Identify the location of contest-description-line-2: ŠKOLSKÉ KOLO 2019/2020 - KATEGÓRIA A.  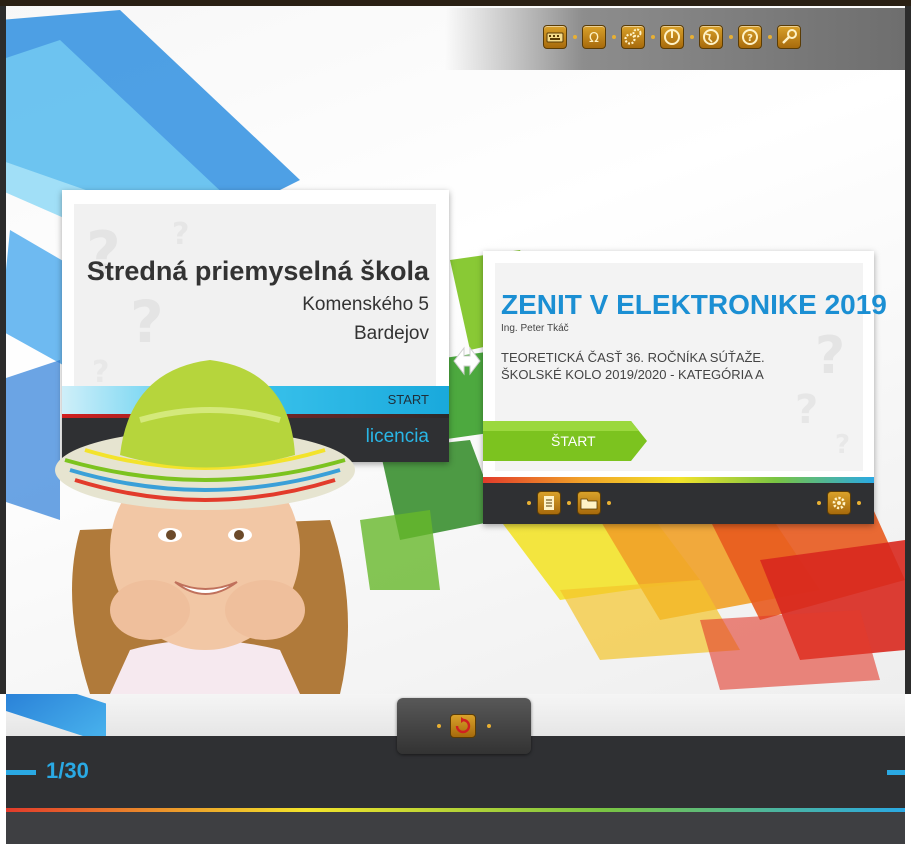
(632, 374).